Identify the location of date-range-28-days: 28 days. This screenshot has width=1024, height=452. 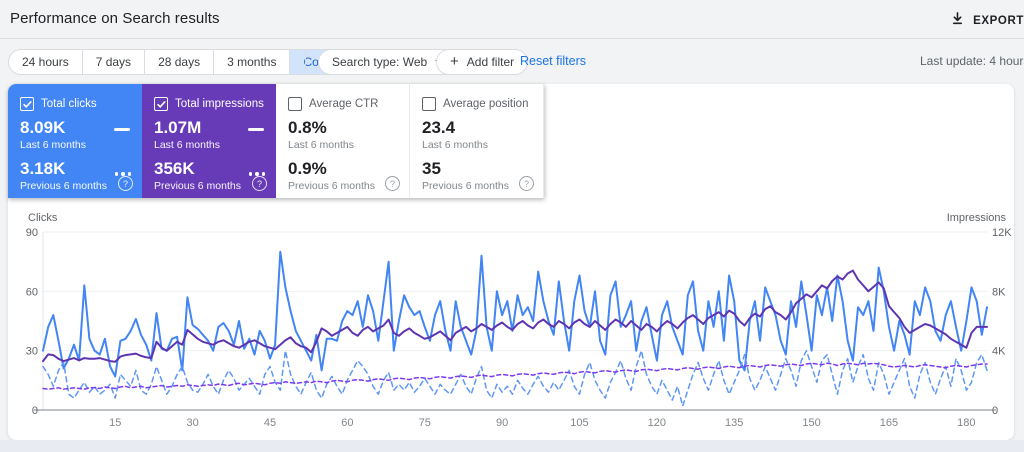
(178, 62).